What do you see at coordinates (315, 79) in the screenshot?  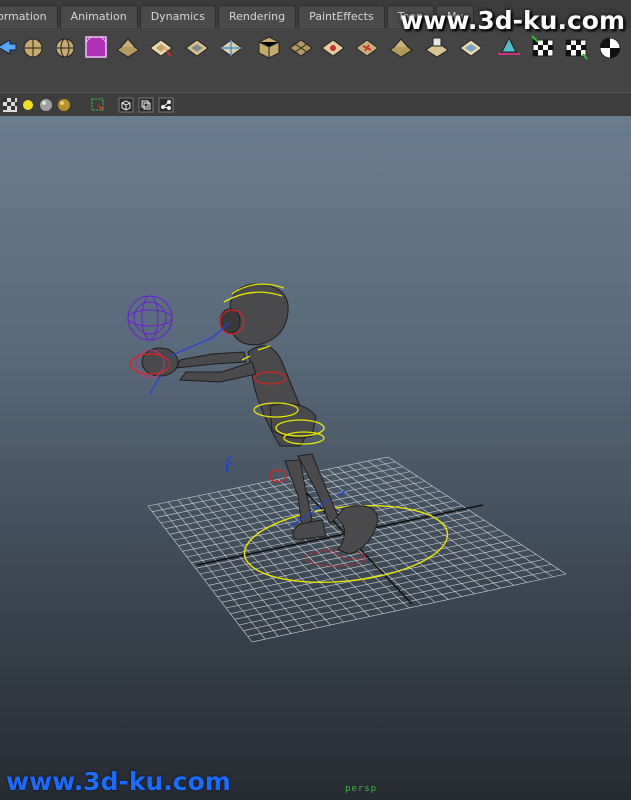 I see `toolbar-spacer` at bounding box center [315, 79].